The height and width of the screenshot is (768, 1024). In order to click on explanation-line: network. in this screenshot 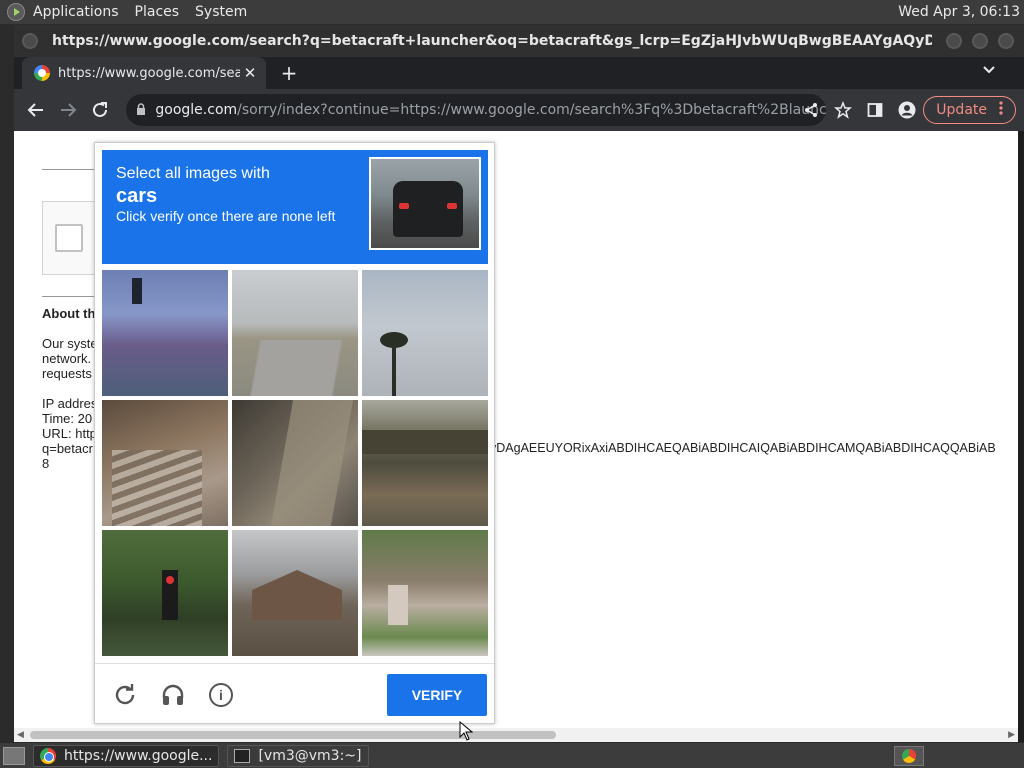, I will do `click(67, 358)`.